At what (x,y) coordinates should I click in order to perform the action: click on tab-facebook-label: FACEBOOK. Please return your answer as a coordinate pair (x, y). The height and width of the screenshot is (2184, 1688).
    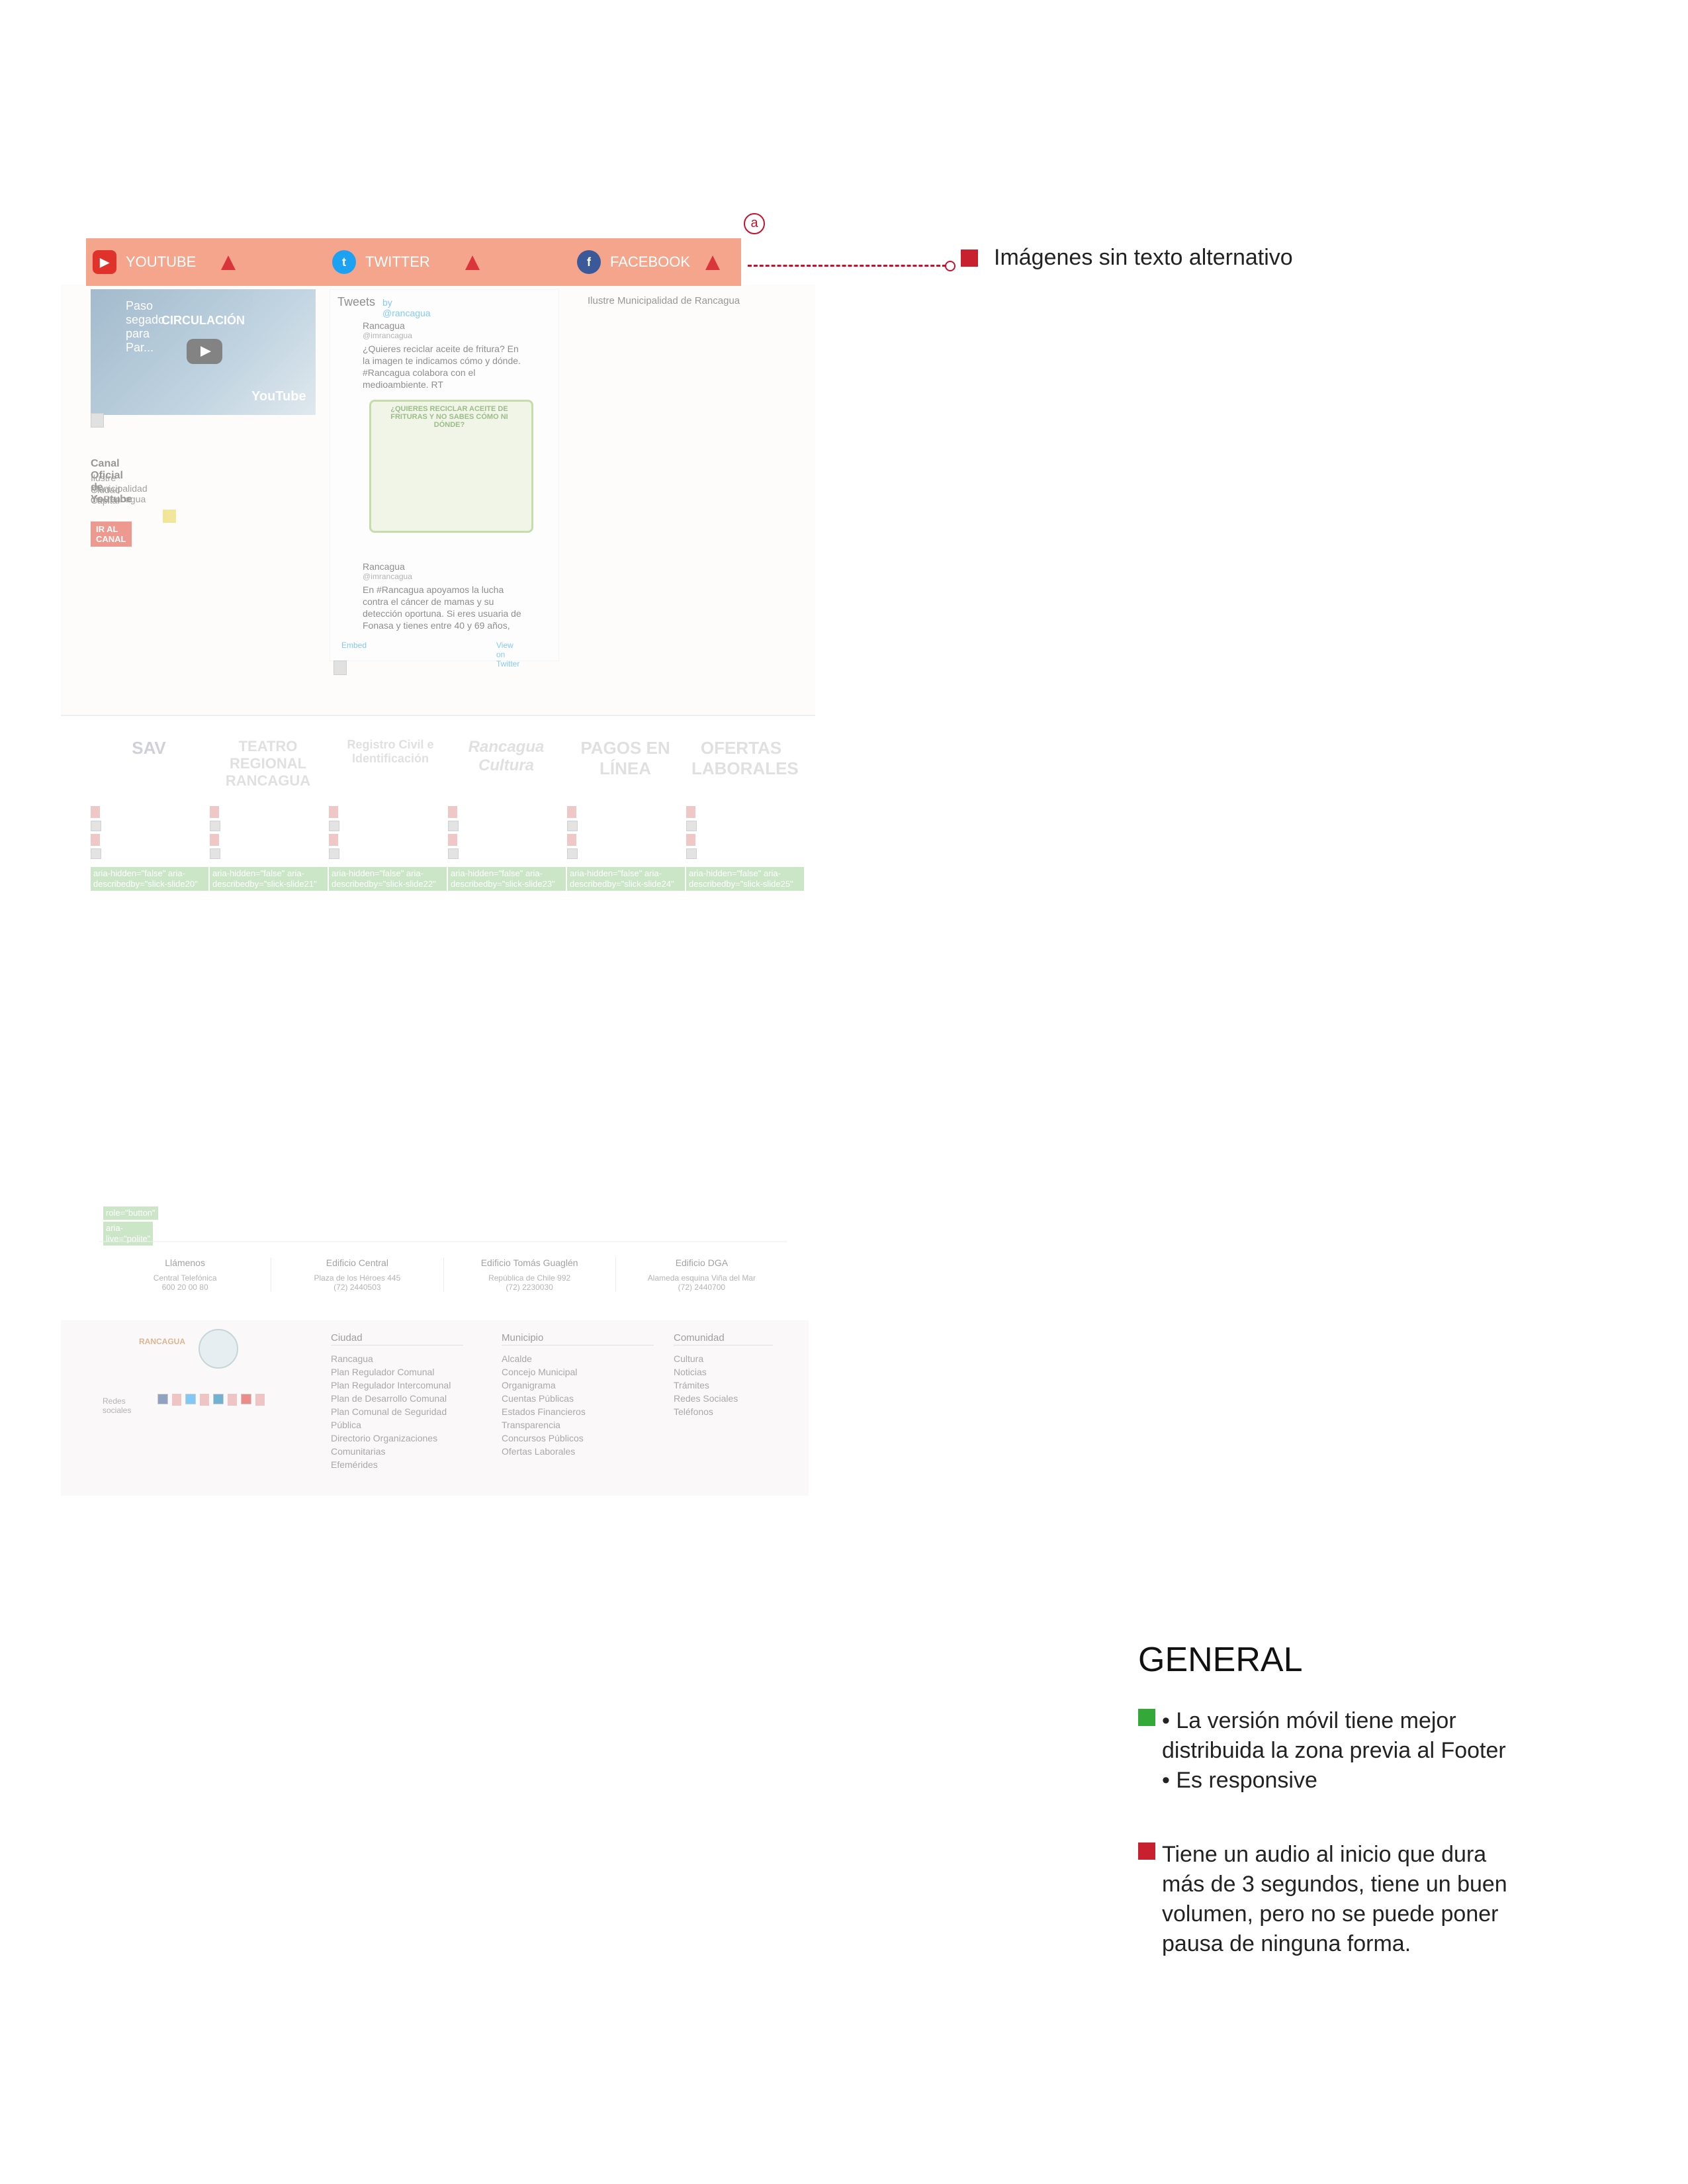
    Looking at the image, I should click on (650, 261).